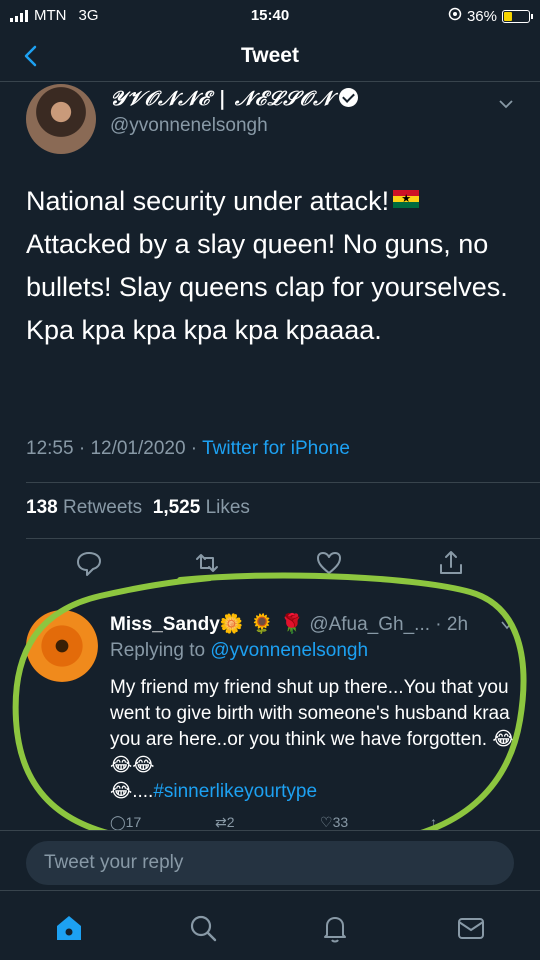  Describe the element at coordinates (289, 650) in the screenshot. I see `replying-to-handle: @yvonnenelsongh` at that location.